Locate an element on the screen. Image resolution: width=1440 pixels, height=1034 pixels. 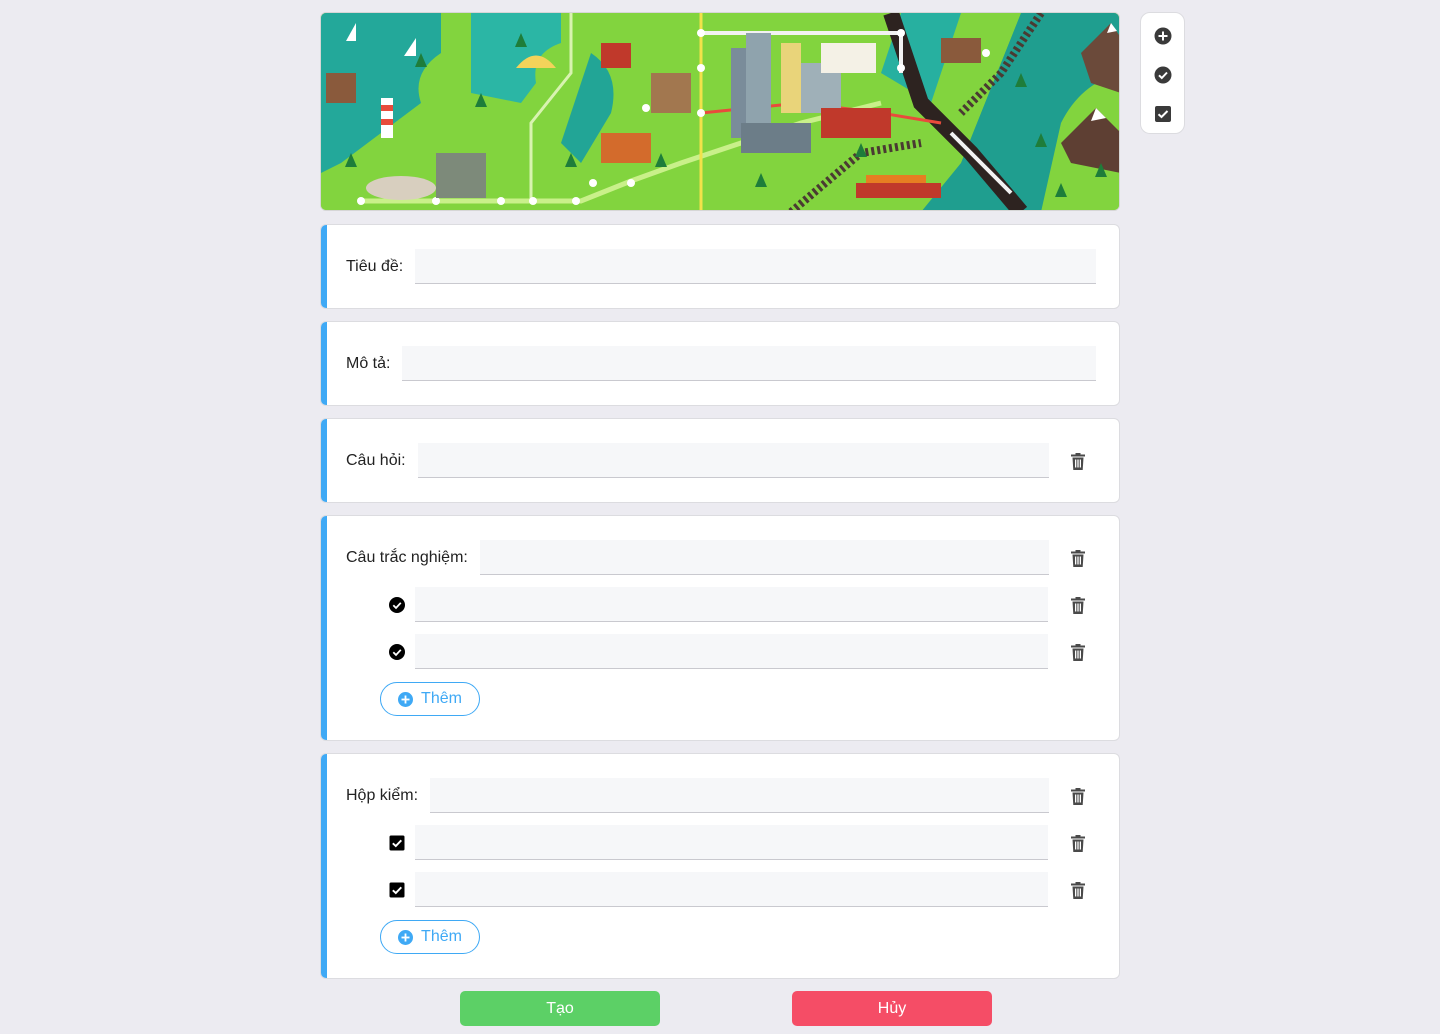
description-label: Mô tả: is located at coordinates (368, 363).